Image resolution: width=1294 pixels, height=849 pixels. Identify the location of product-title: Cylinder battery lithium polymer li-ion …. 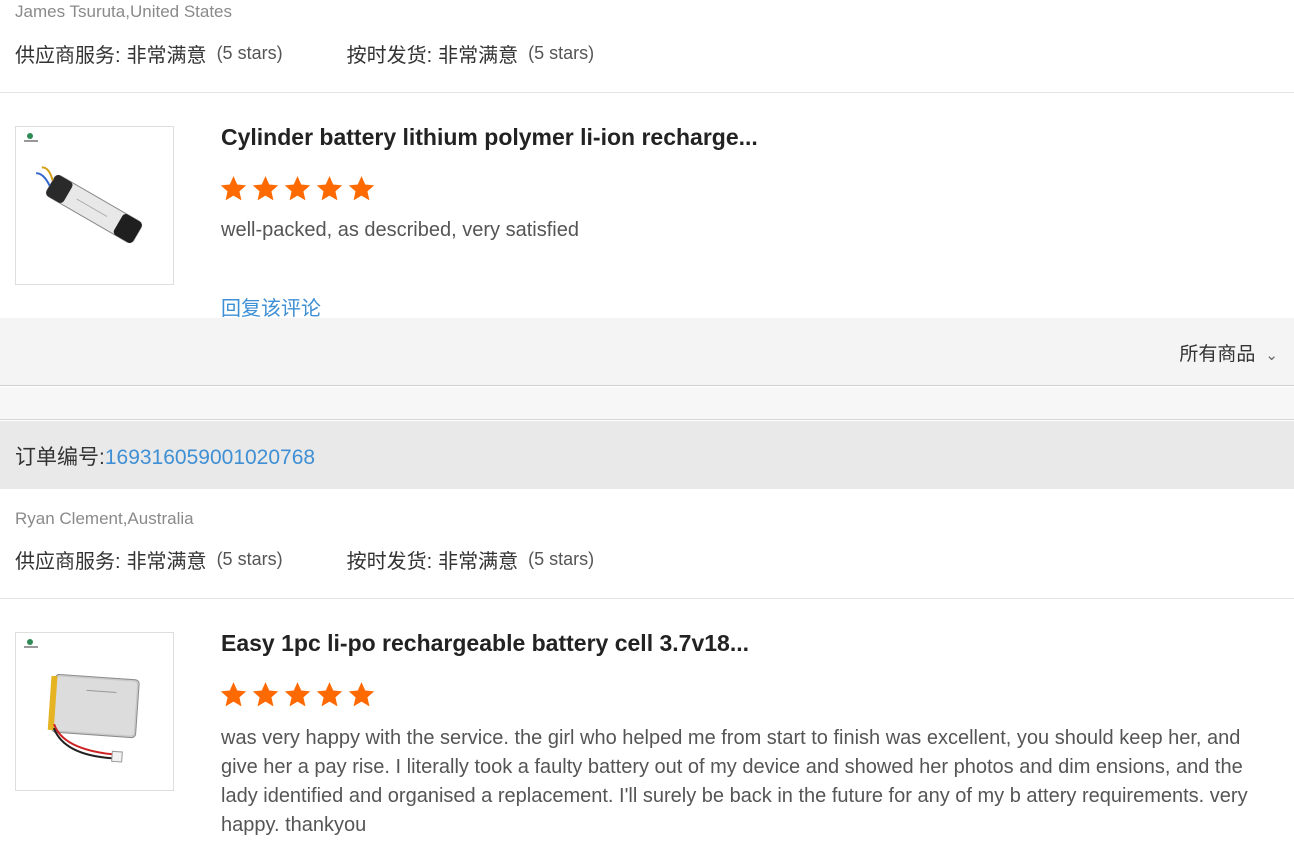
(489, 137).